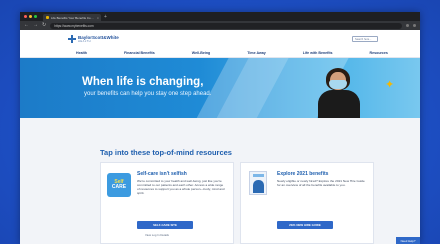  I want to click on forward-icon: →, so click(35, 25).